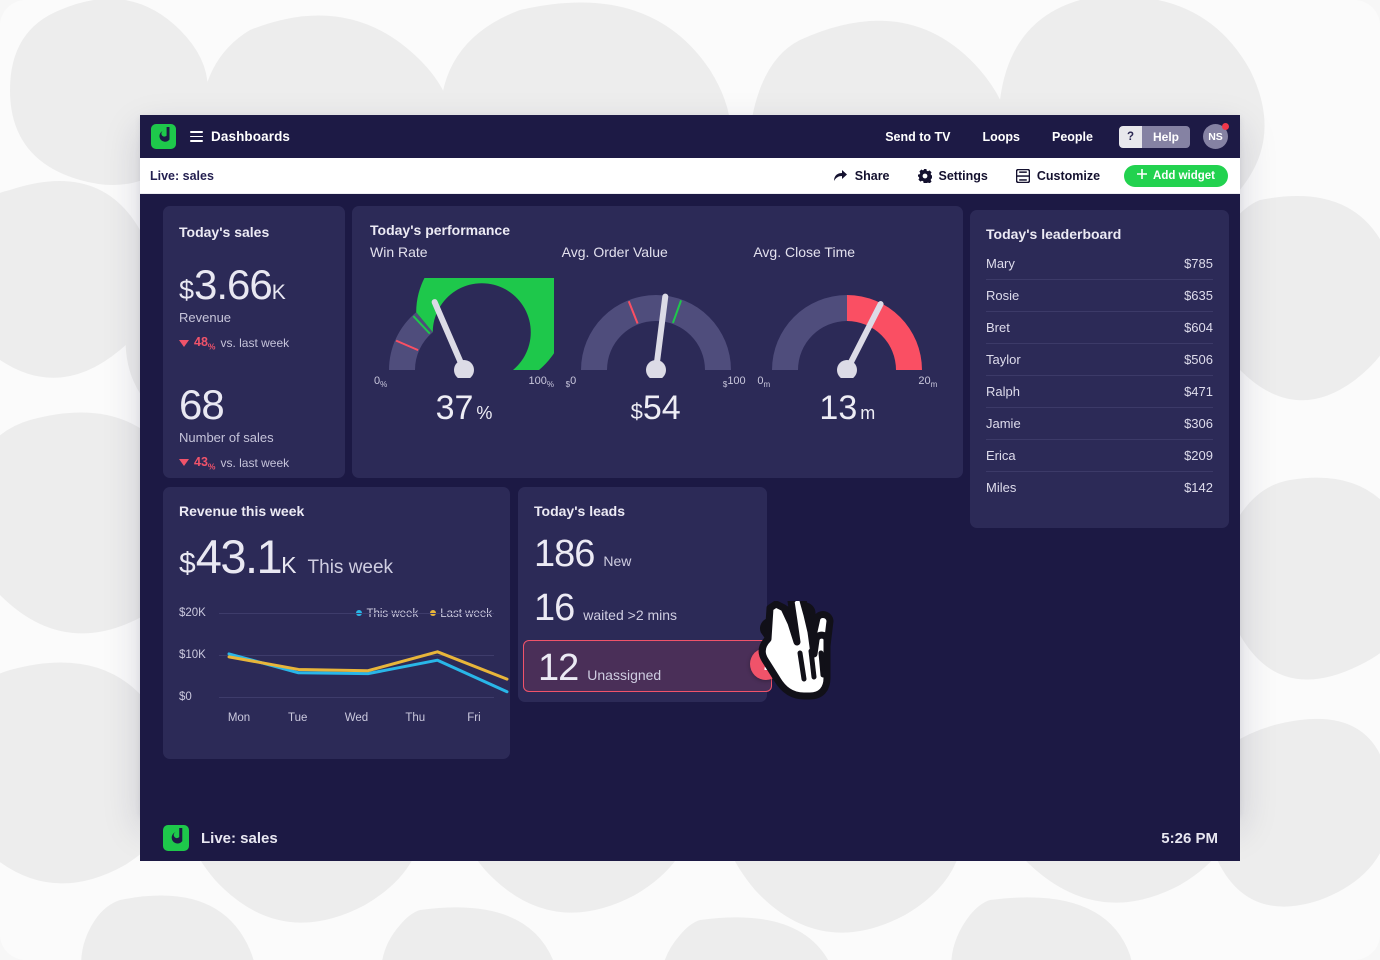 This screenshot has width=1380, height=960. I want to click on chart-x-tick-label: Tue, so click(298, 718).